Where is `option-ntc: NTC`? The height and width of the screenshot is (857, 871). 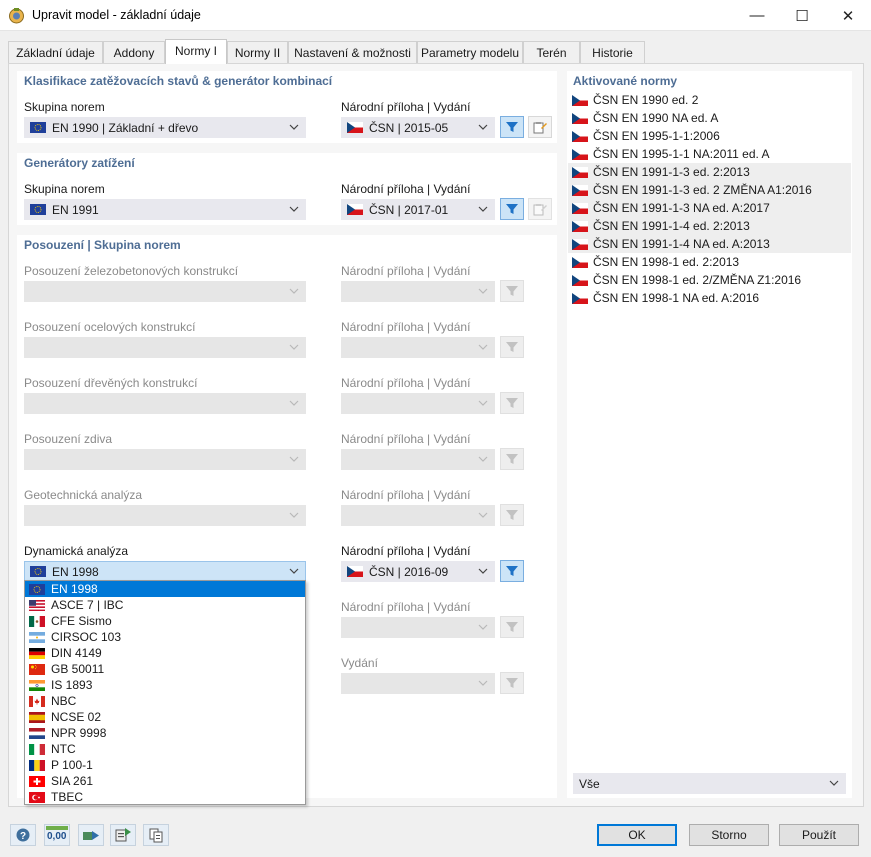 option-ntc: NTC is located at coordinates (165, 749).